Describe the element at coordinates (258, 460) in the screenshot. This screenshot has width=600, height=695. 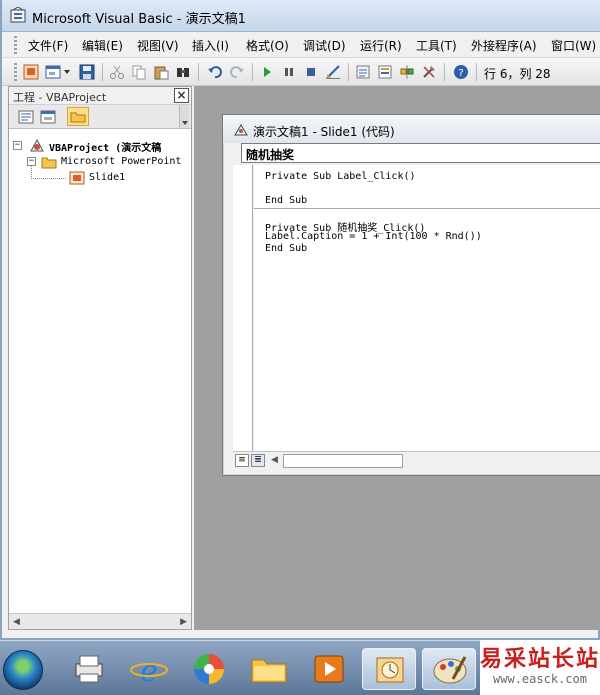
I see `full-module-view-icon: ≣` at that location.